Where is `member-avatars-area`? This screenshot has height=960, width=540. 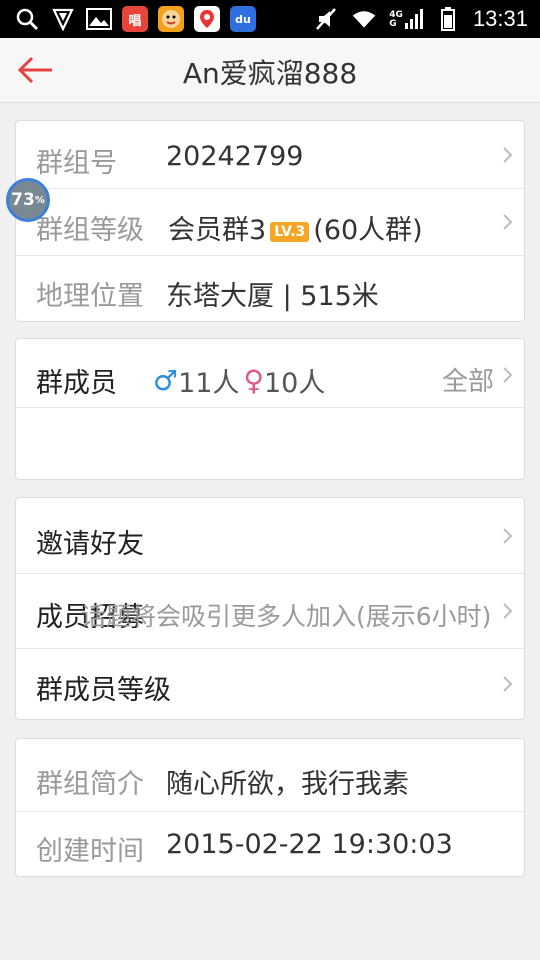
member-avatars-area is located at coordinates (270, 443).